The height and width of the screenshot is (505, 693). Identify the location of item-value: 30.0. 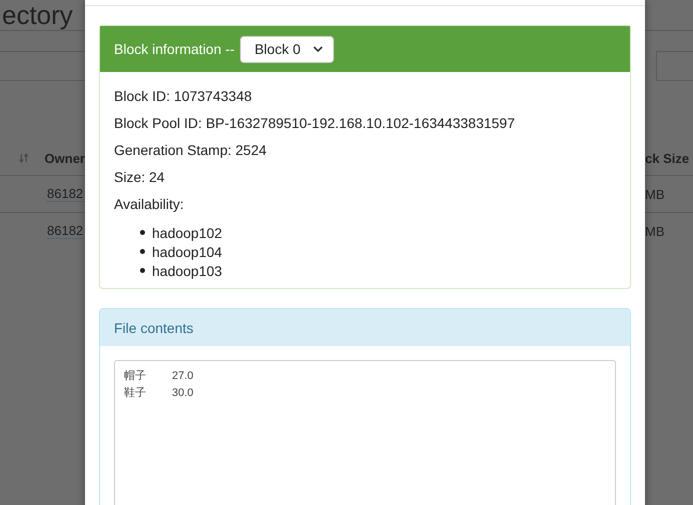
(183, 392).